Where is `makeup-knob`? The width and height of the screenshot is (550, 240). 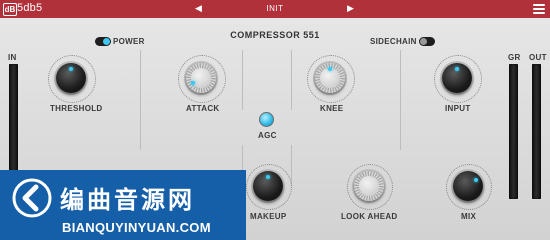
makeup-knob is located at coordinates (268, 186).